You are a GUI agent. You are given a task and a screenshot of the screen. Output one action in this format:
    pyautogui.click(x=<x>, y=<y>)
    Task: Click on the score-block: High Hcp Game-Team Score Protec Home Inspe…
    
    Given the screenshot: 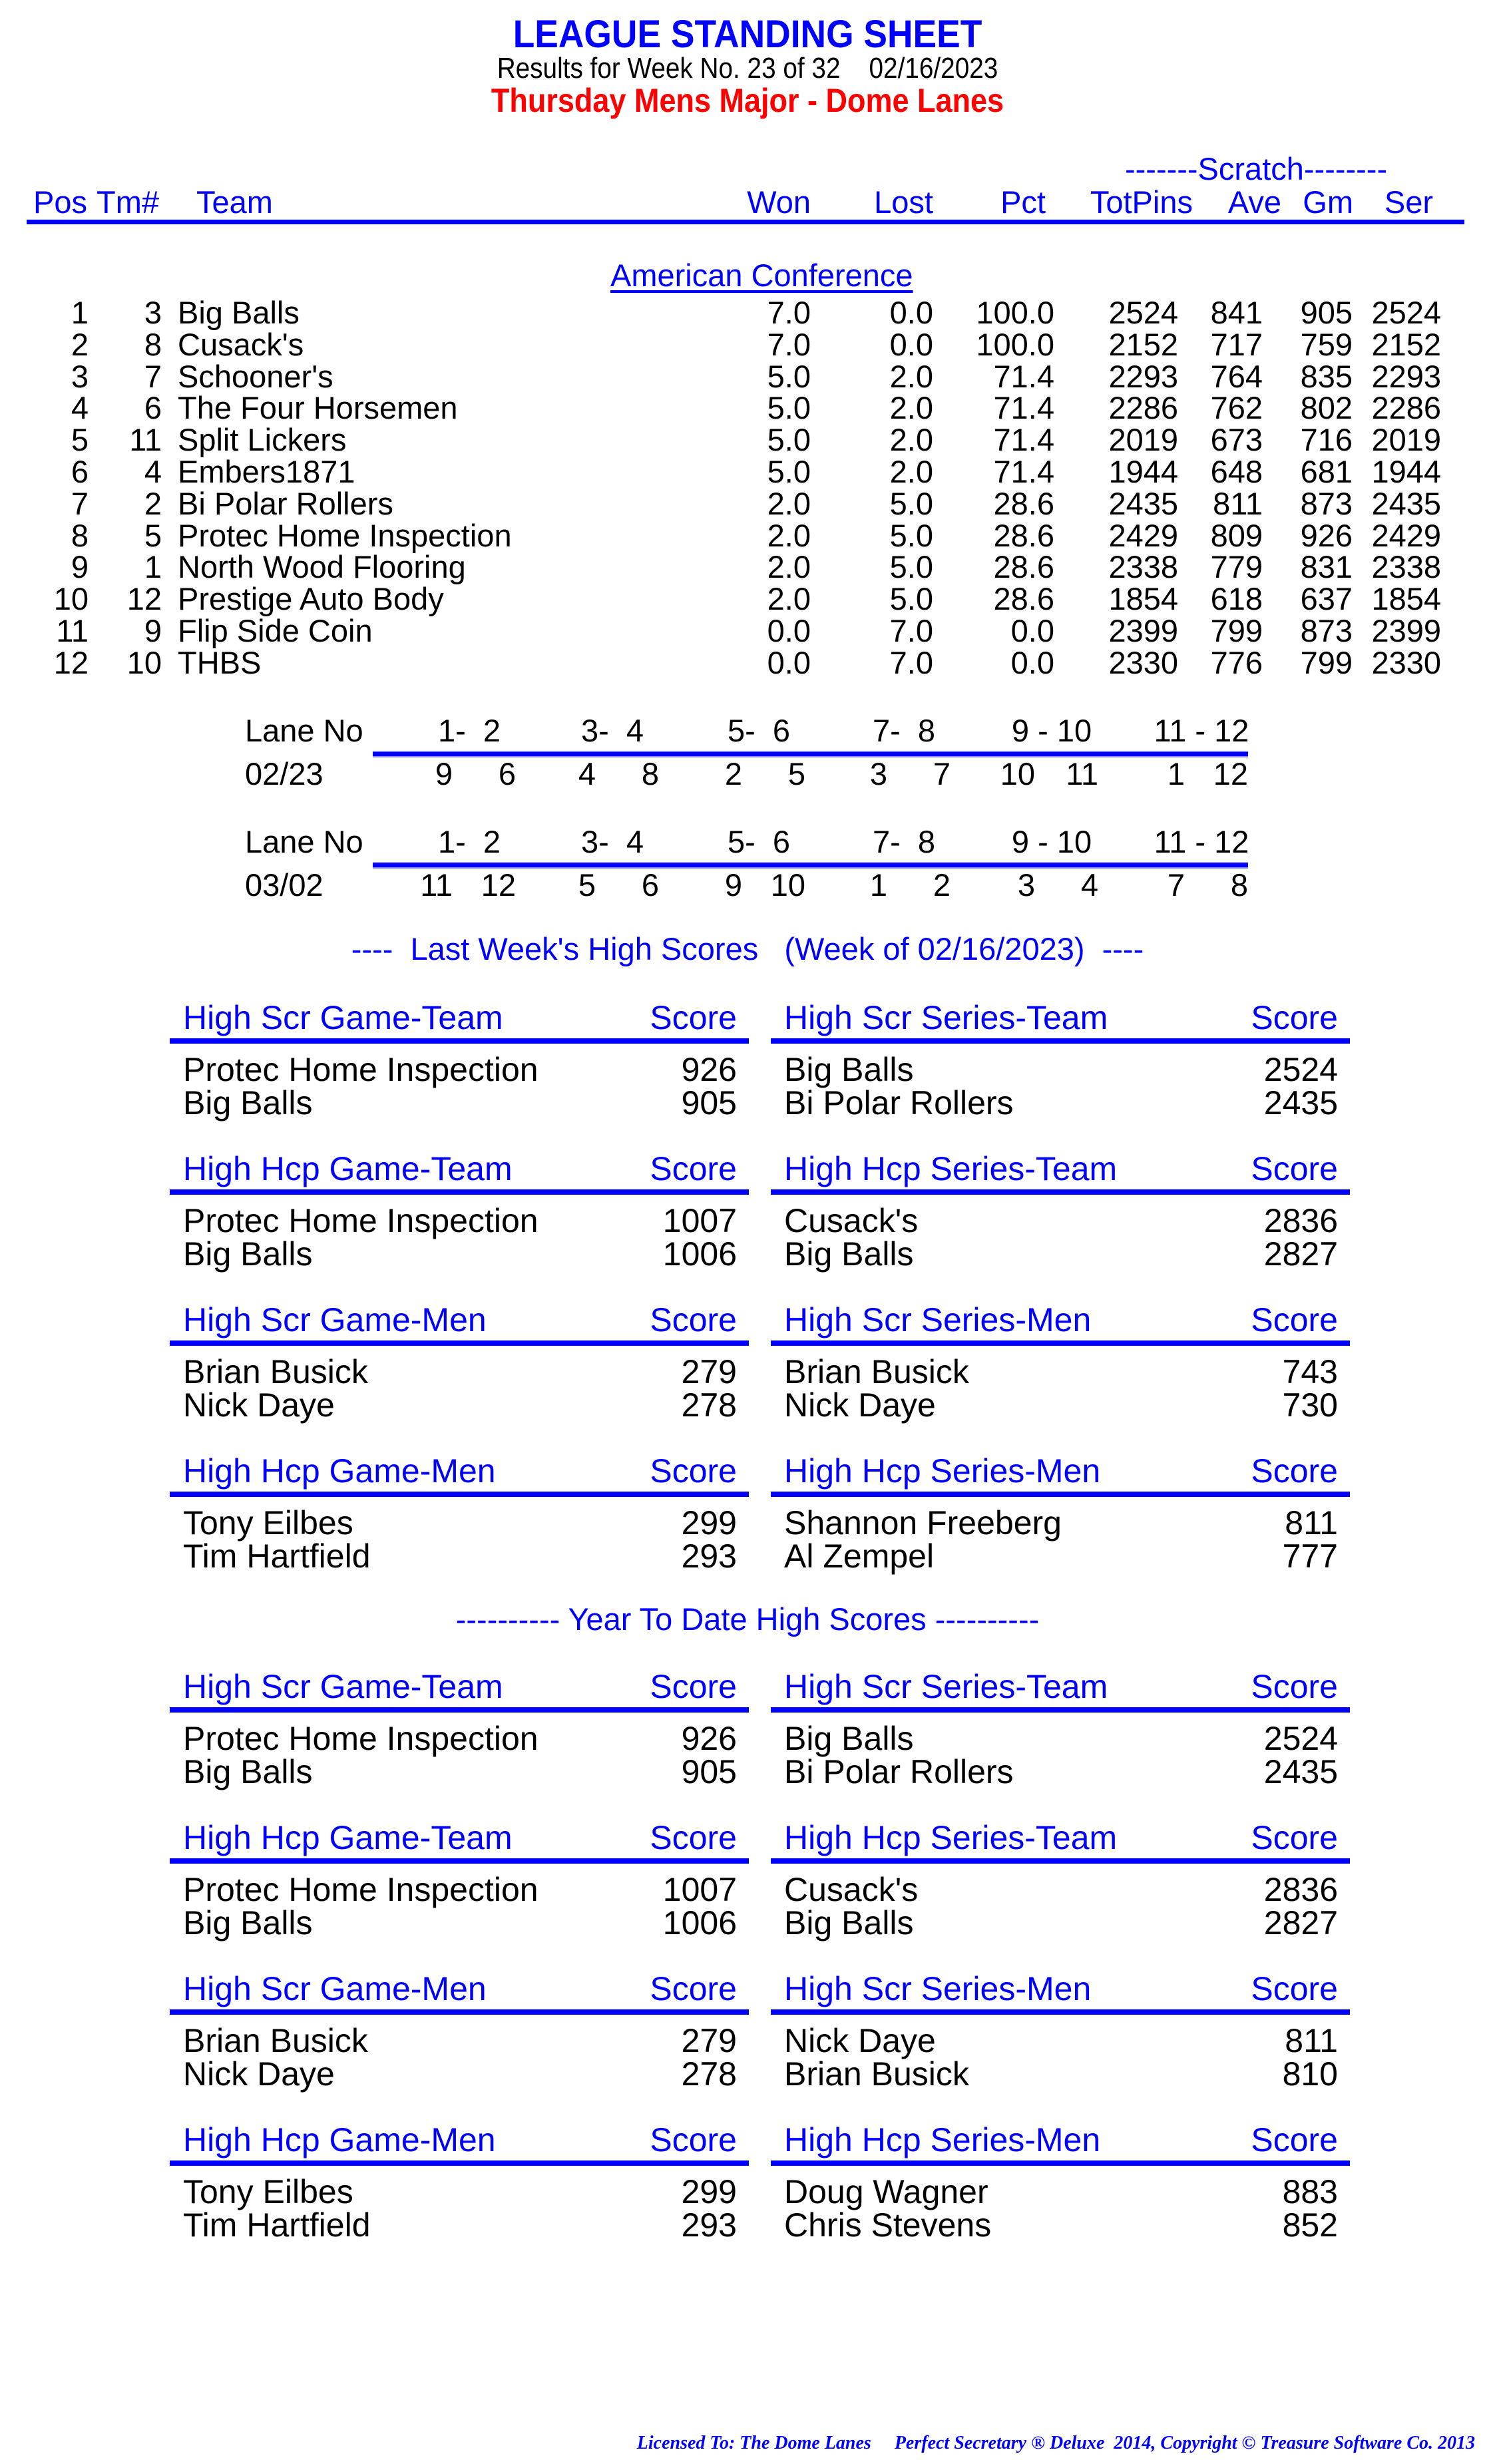 What is the action you would take?
    pyautogui.click(x=459, y=1884)
    